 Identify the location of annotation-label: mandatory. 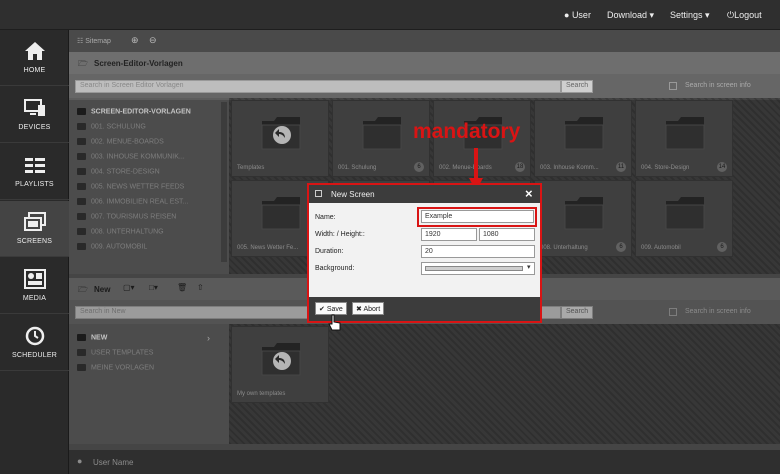
(467, 131).